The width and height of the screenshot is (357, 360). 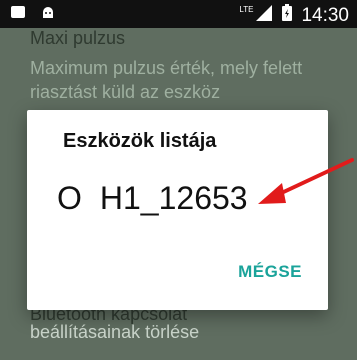 I want to click on device-name: H1_12653, so click(x=173, y=198).